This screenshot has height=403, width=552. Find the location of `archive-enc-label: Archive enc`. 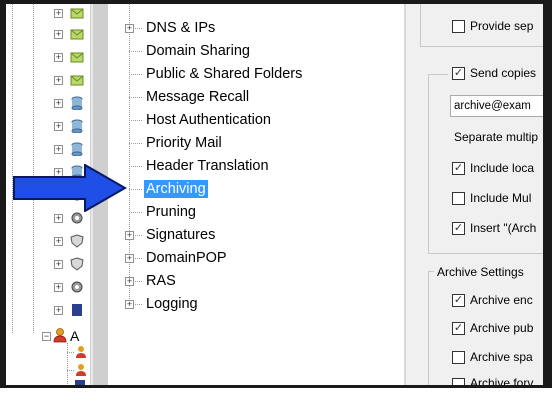

archive-enc-label: Archive enc is located at coordinates (501, 300).